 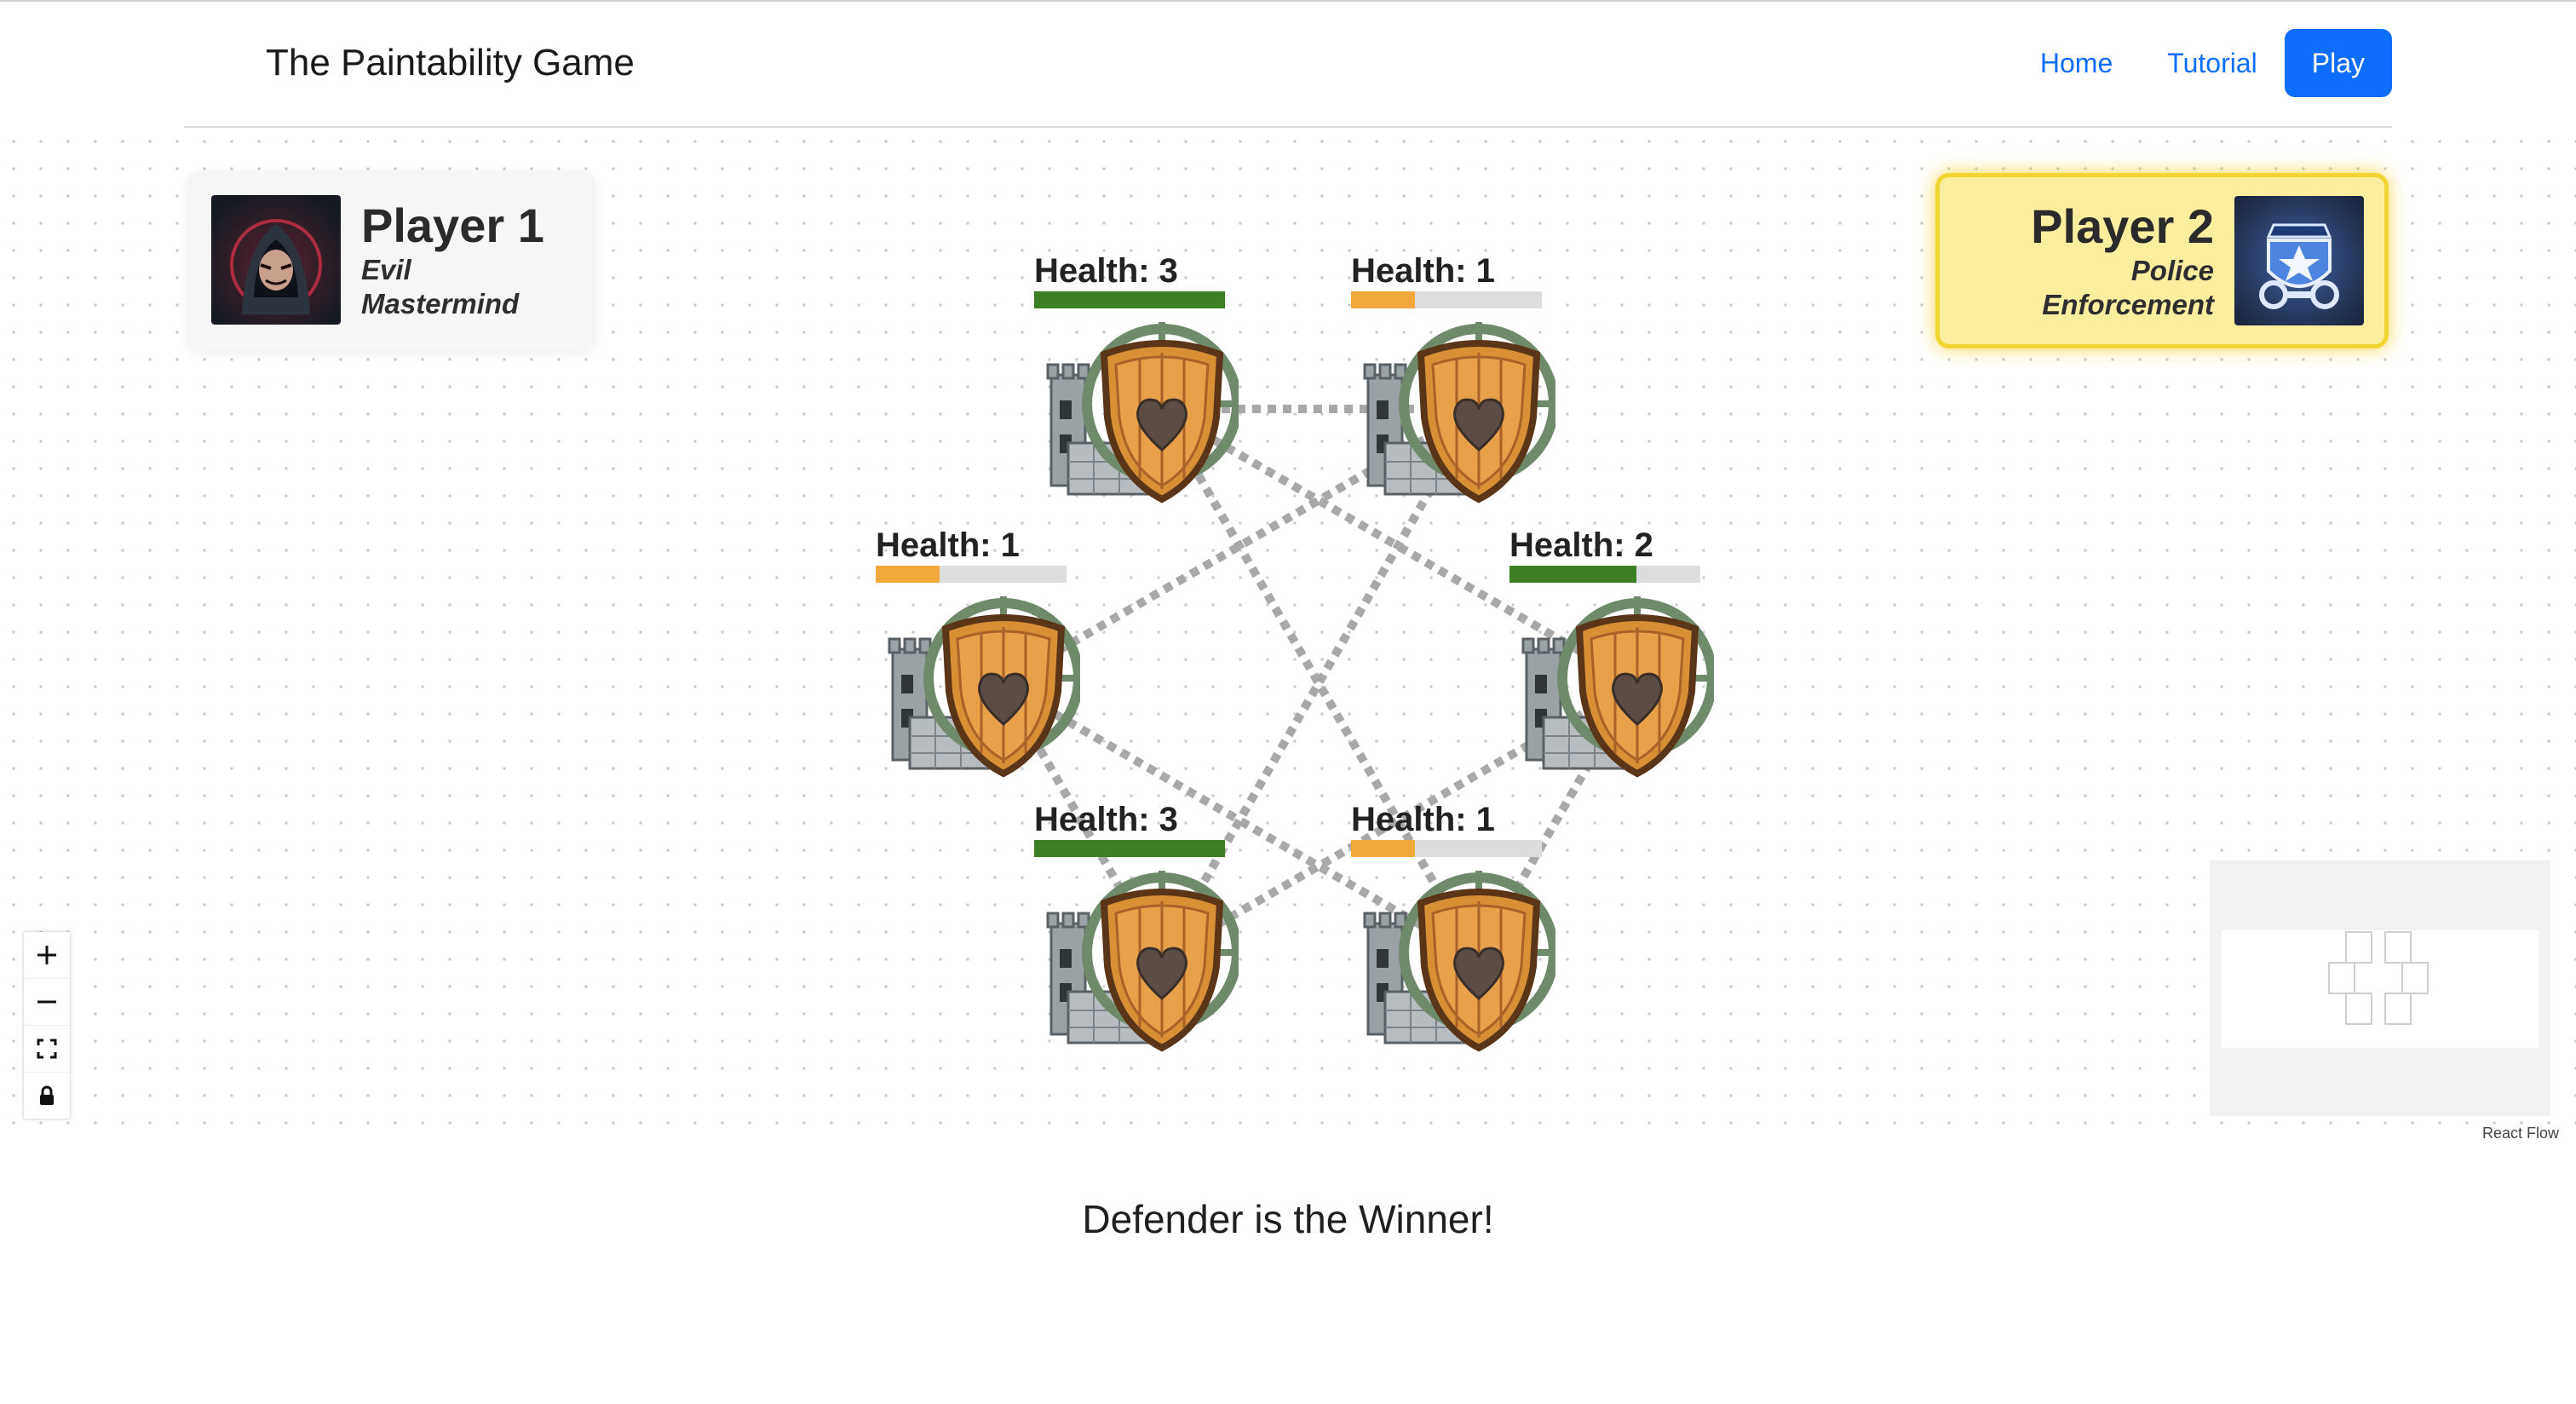 I want to click on fit-view-button, so click(x=47, y=1049).